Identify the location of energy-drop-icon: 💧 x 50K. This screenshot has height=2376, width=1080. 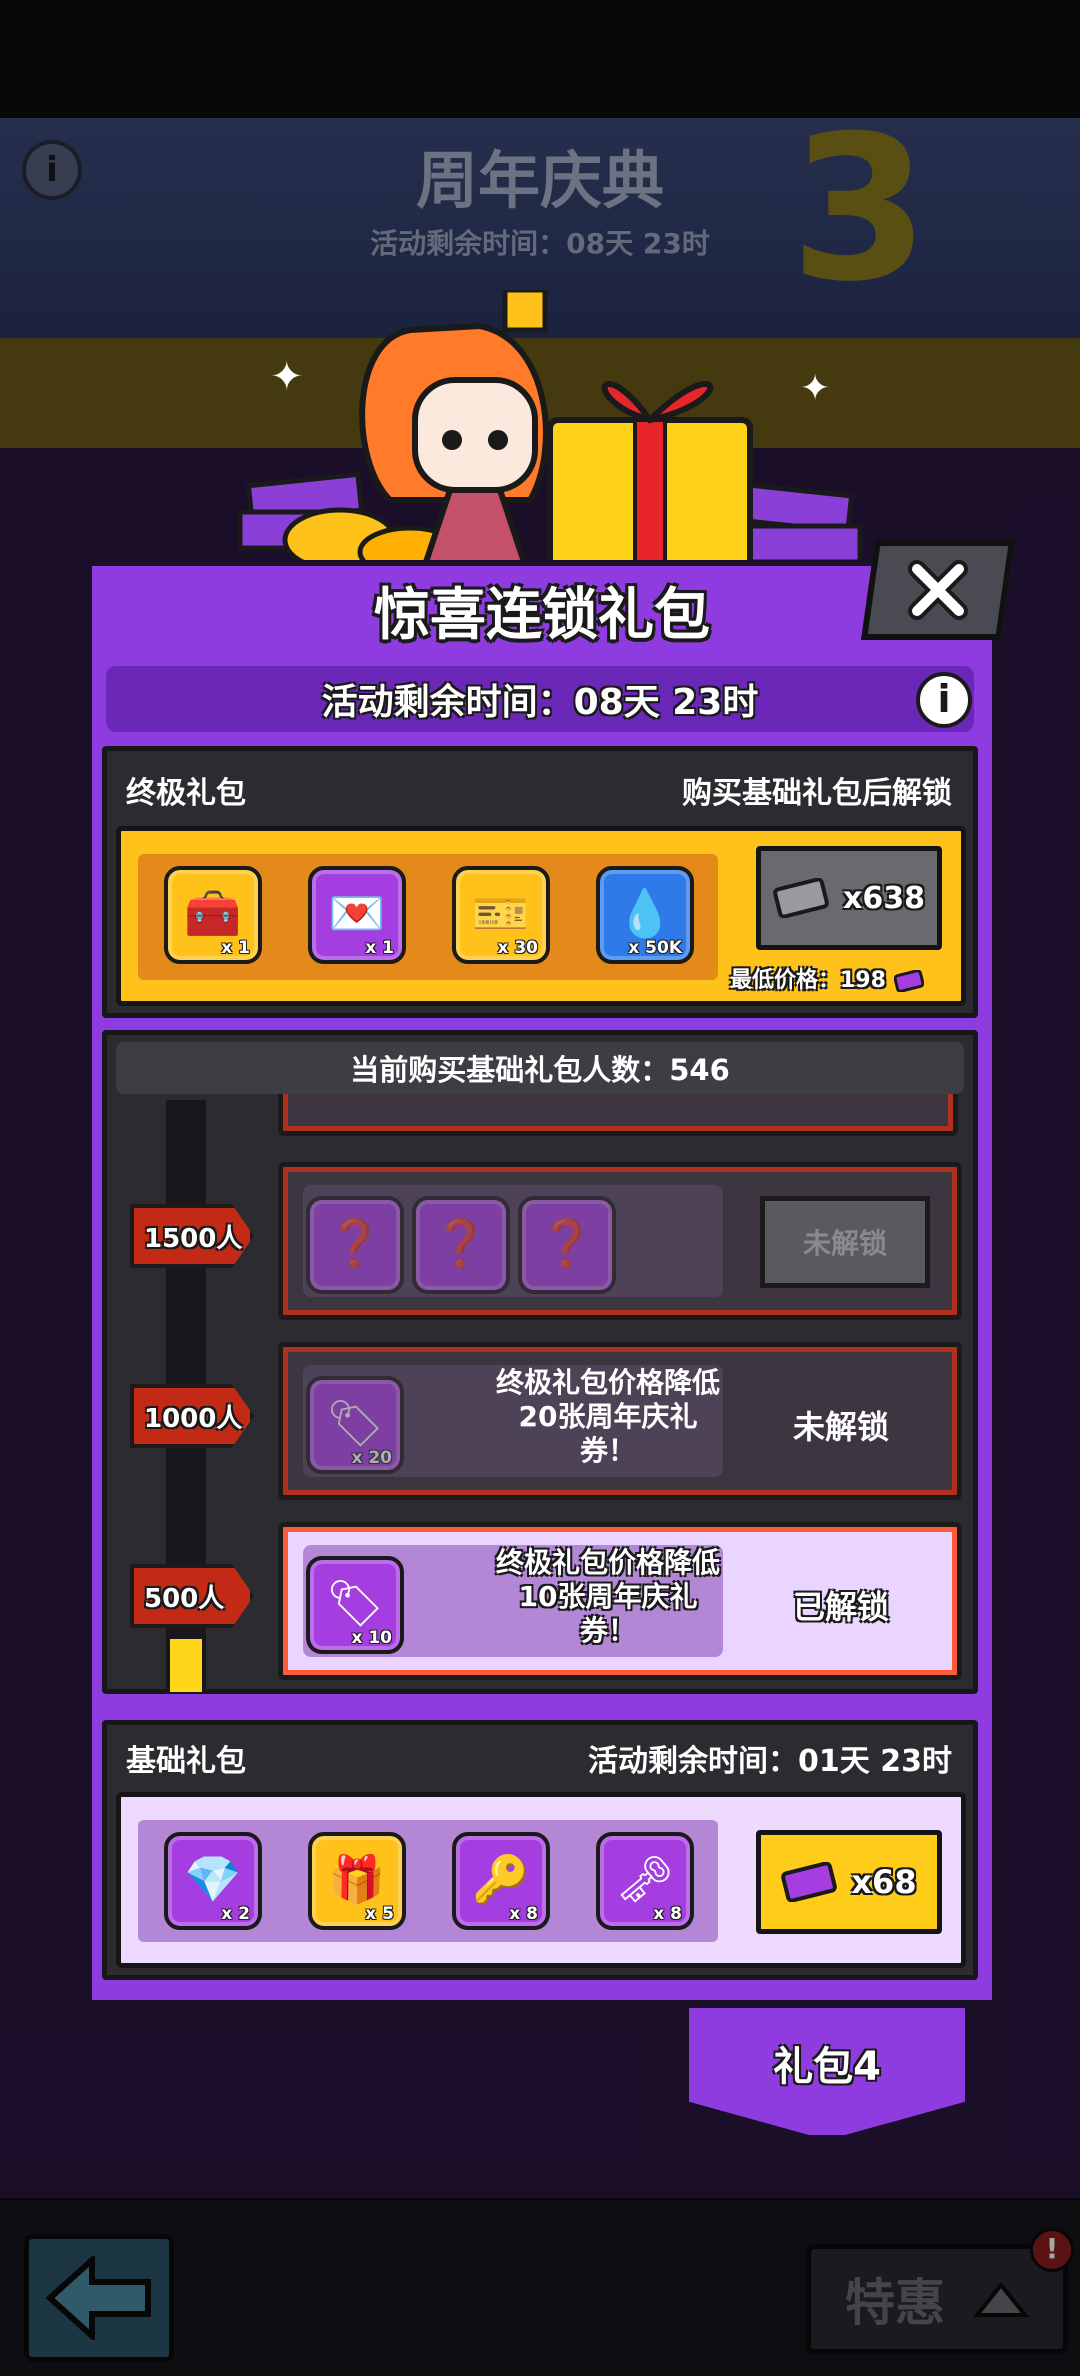
(645, 915).